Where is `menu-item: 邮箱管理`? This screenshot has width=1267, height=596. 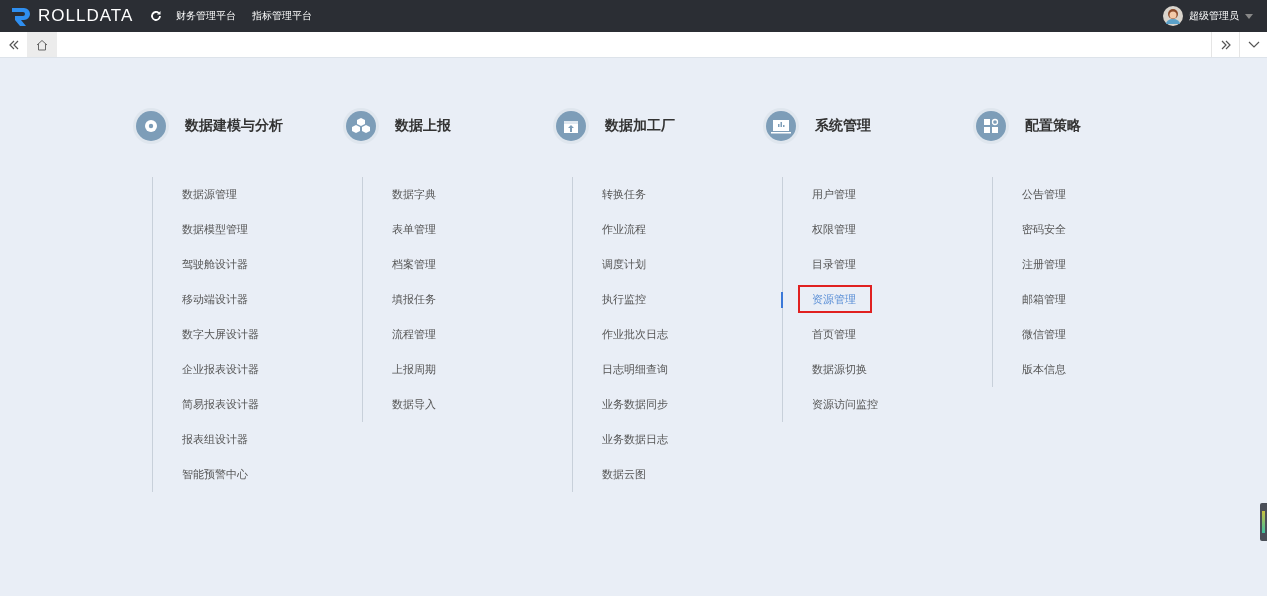
menu-item: 邮箱管理 is located at coordinates (1044, 299).